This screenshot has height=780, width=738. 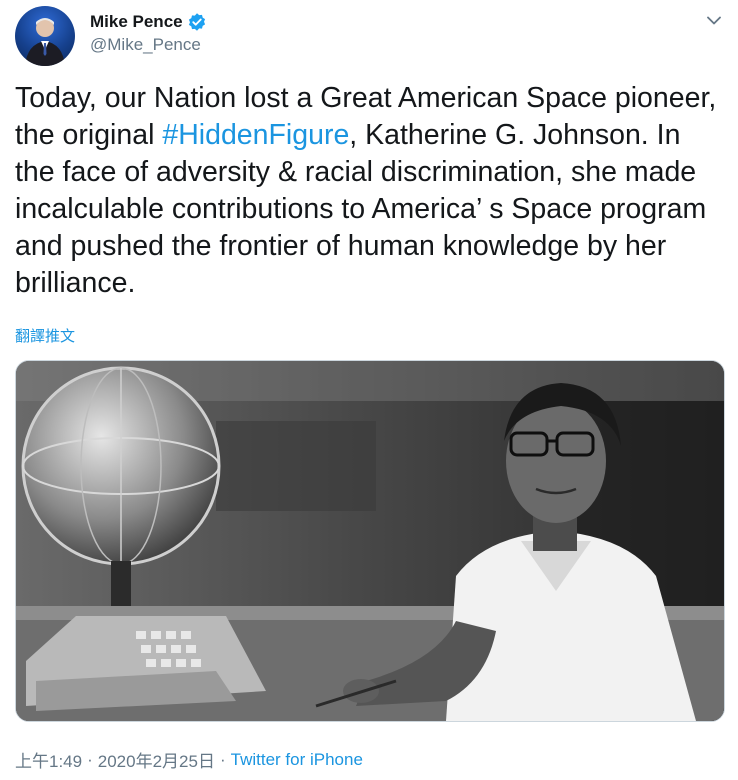 What do you see at coordinates (297, 760) in the screenshot?
I see `tweet-source-link: Twitter for iPhone` at bounding box center [297, 760].